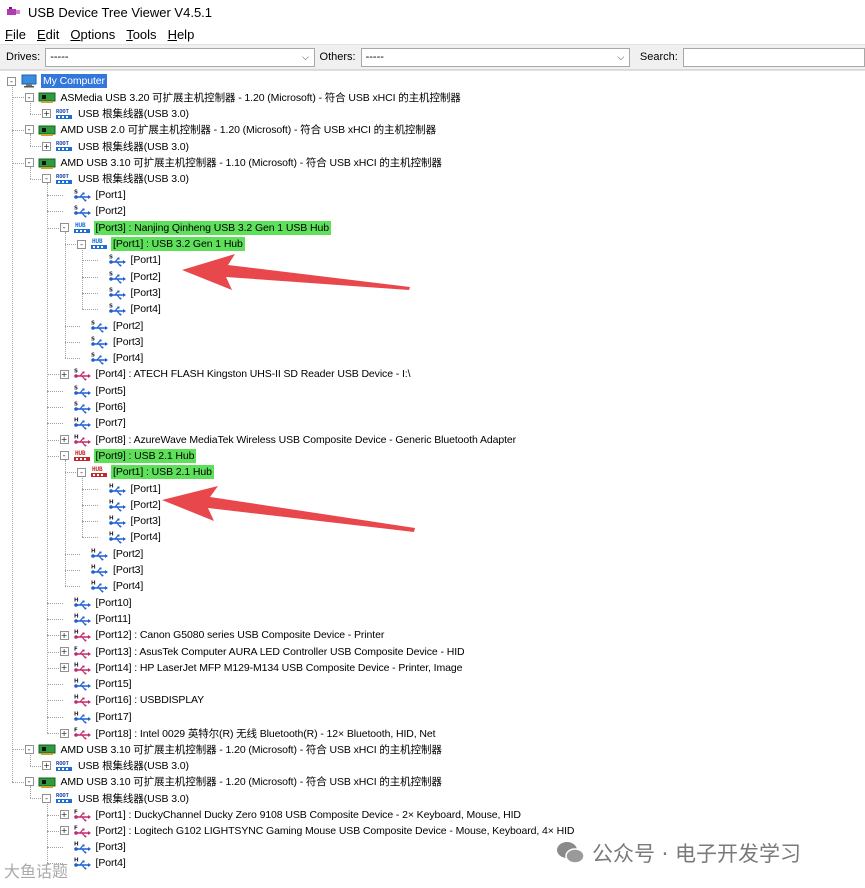 The image size is (865, 888). I want to click on drives-combo: ----- ⌵, so click(180, 57).